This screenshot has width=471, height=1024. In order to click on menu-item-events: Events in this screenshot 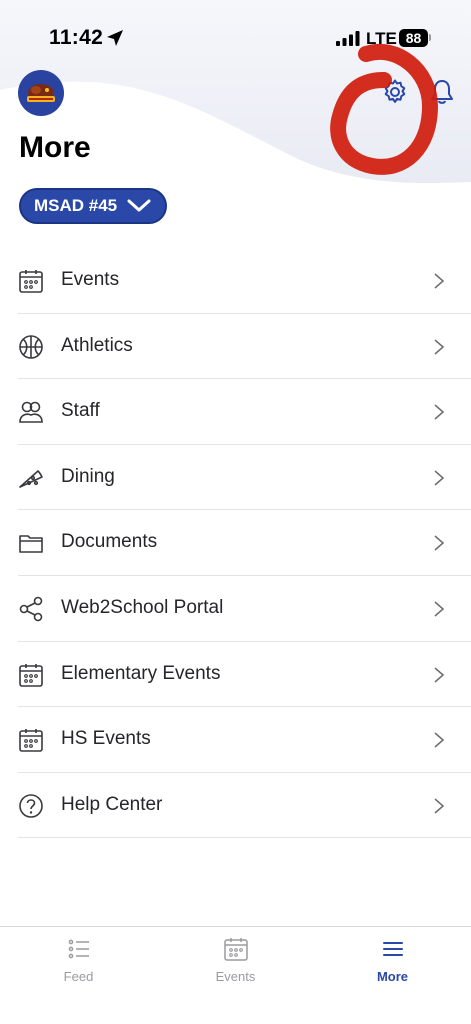, I will do `click(244, 281)`.